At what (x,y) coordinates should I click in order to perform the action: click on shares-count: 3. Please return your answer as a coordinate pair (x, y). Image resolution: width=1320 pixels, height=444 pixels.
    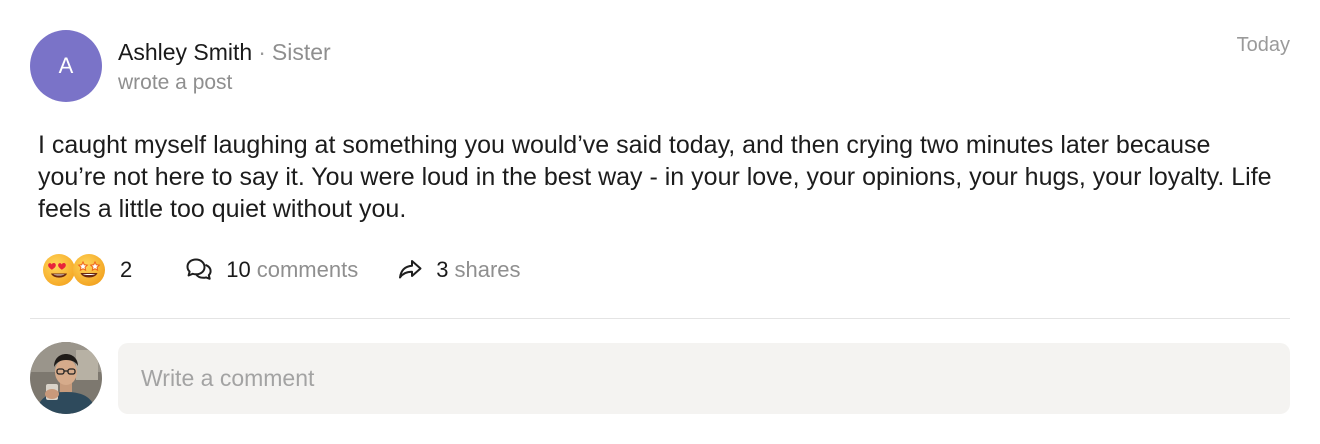
    Looking at the image, I should click on (442, 269).